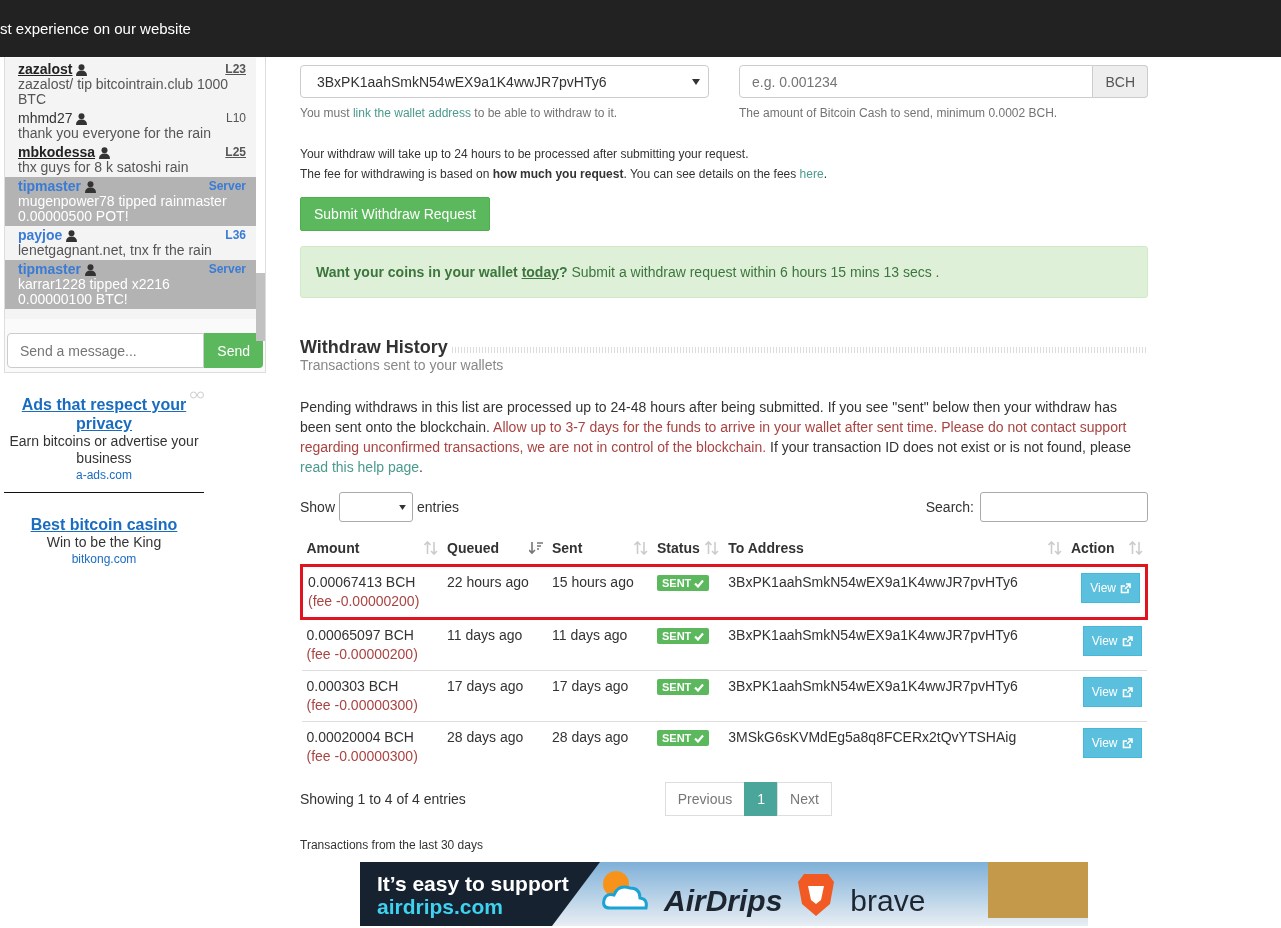 The height and width of the screenshot is (928, 1281). What do you see at coordinates (894, 746) in the screenshot?
I see `address-cell: 3MSkG6sKVMdEg5a8q8FCERx2tQvYTSHAig` at bounding box center [894, 746].